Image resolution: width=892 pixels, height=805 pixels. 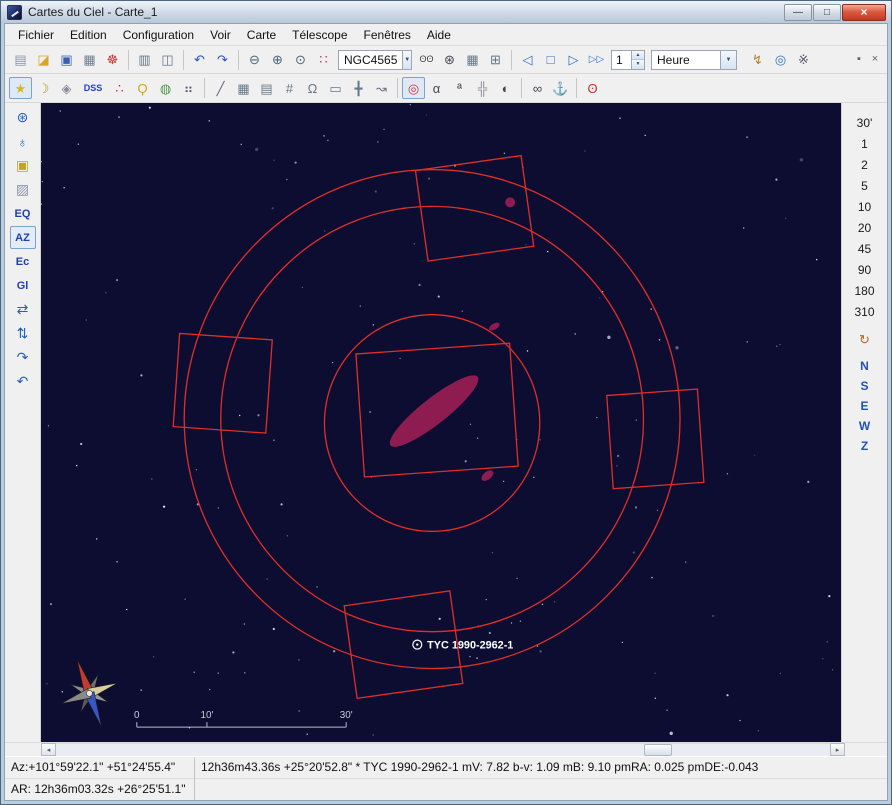 I want to click on time-unit-combo: Heure ▼, so click(x=694, y=59).